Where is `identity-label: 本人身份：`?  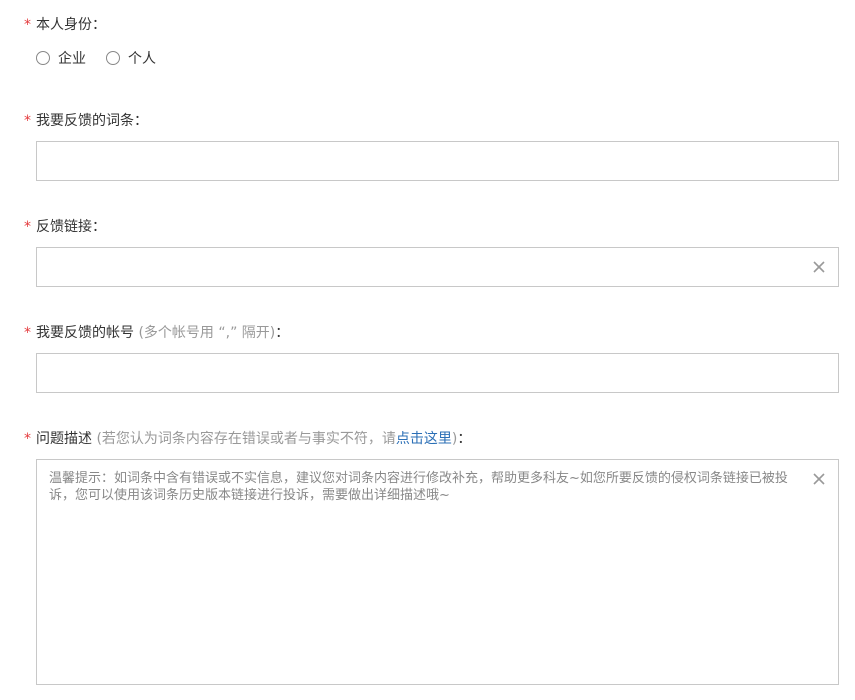
identity-label: 本人身份： is located at coordinates (71, 25).